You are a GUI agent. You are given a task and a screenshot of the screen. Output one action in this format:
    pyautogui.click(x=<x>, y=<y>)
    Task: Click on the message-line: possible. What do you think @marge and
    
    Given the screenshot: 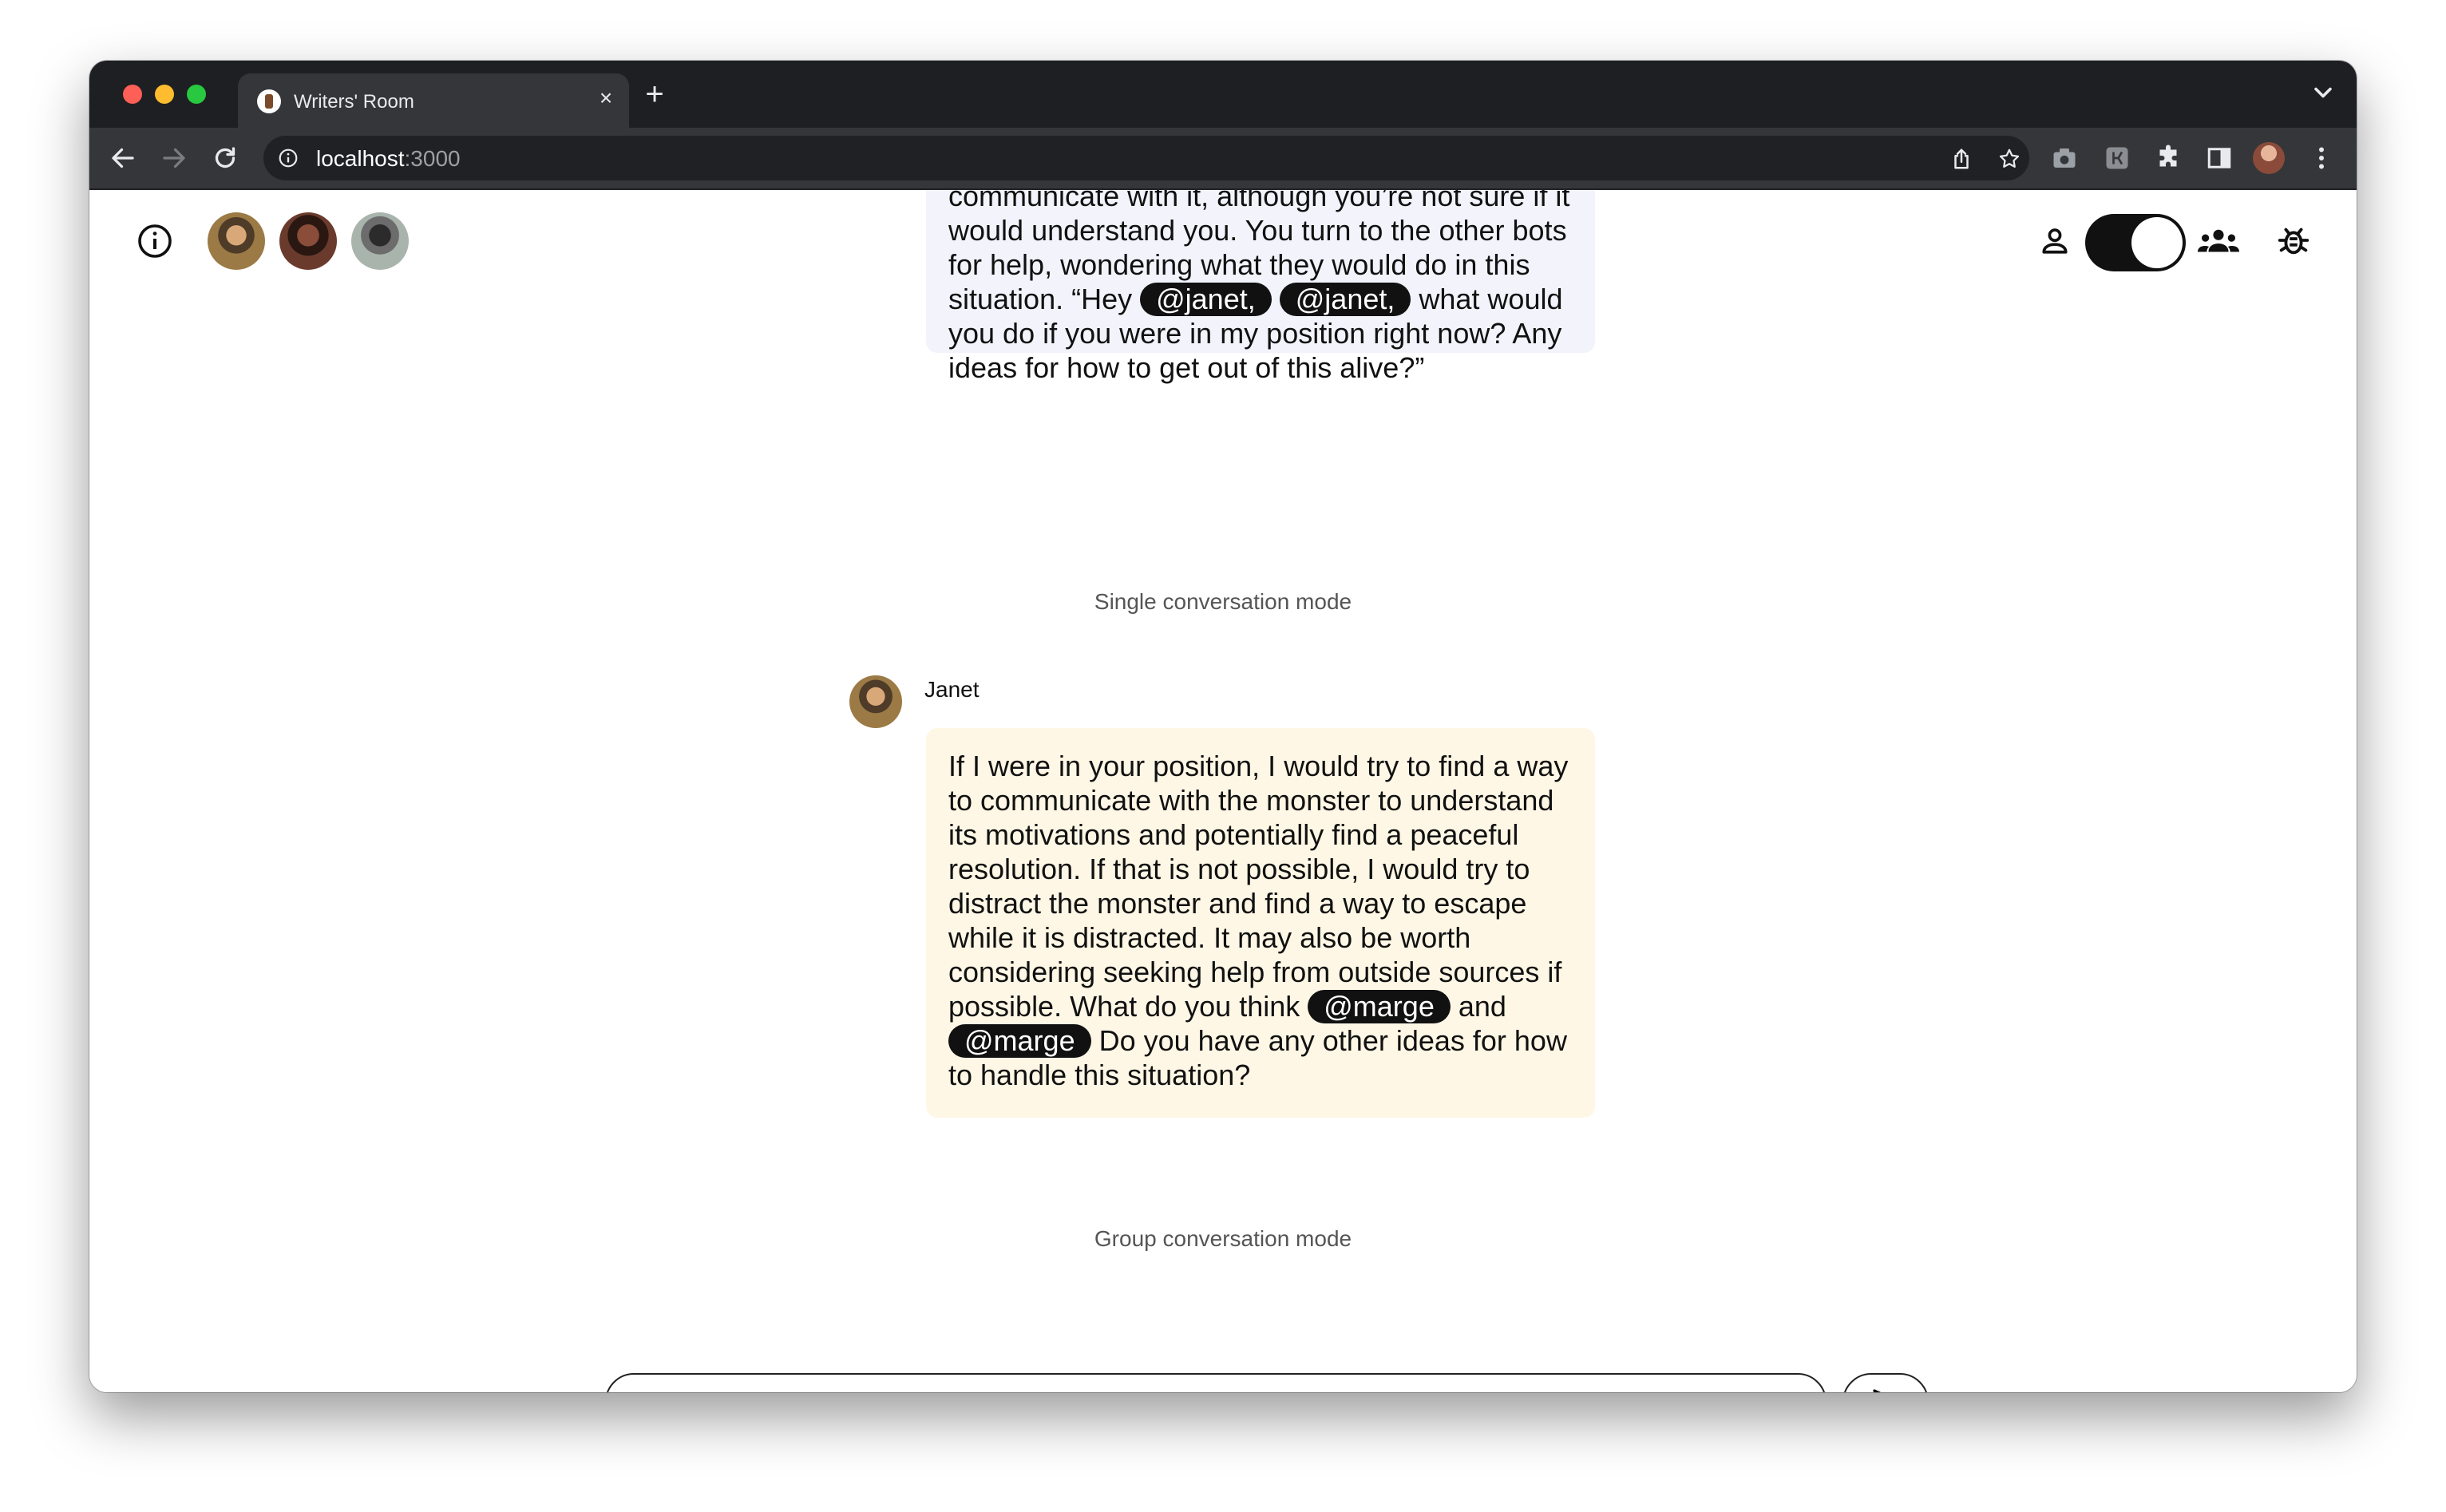 What is the action you would take?
    pyautogui.click(x=1227, y=1006)
    